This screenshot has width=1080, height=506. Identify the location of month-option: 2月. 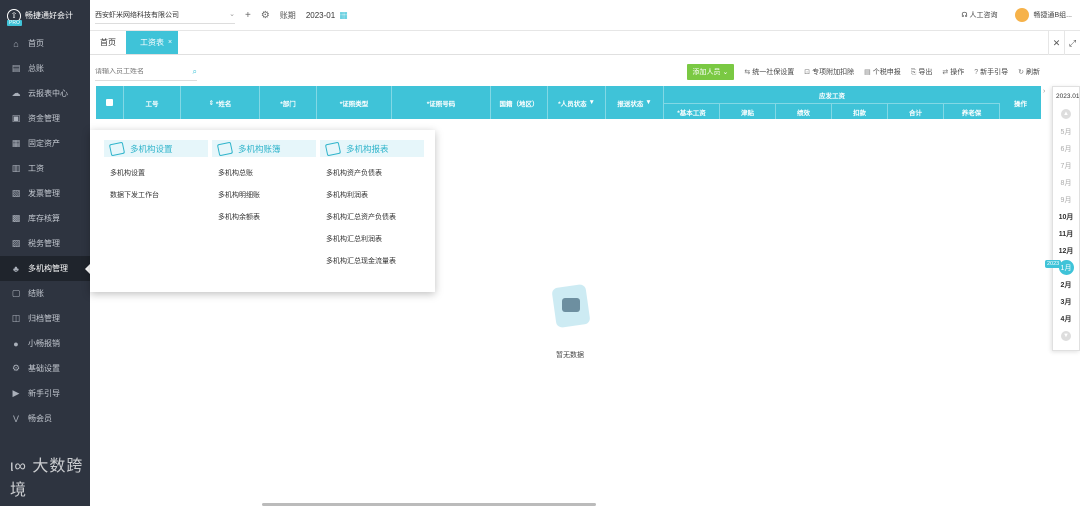
(1066, 284).